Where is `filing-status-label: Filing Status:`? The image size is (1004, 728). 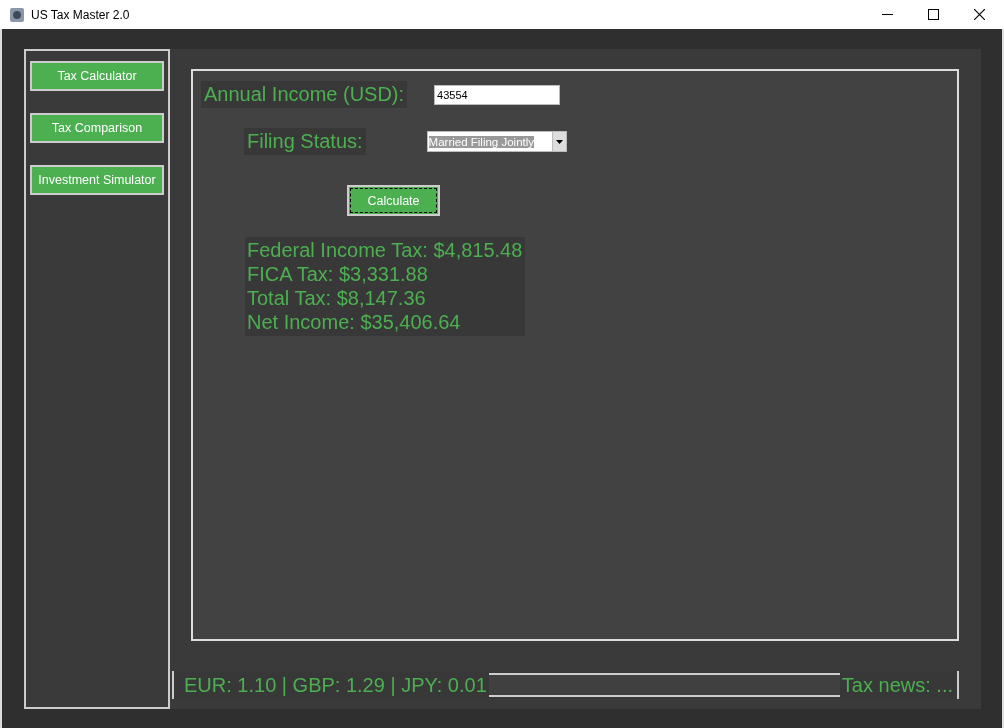 filing-status-label: Filing Status: is located at coordinates (305, 141).